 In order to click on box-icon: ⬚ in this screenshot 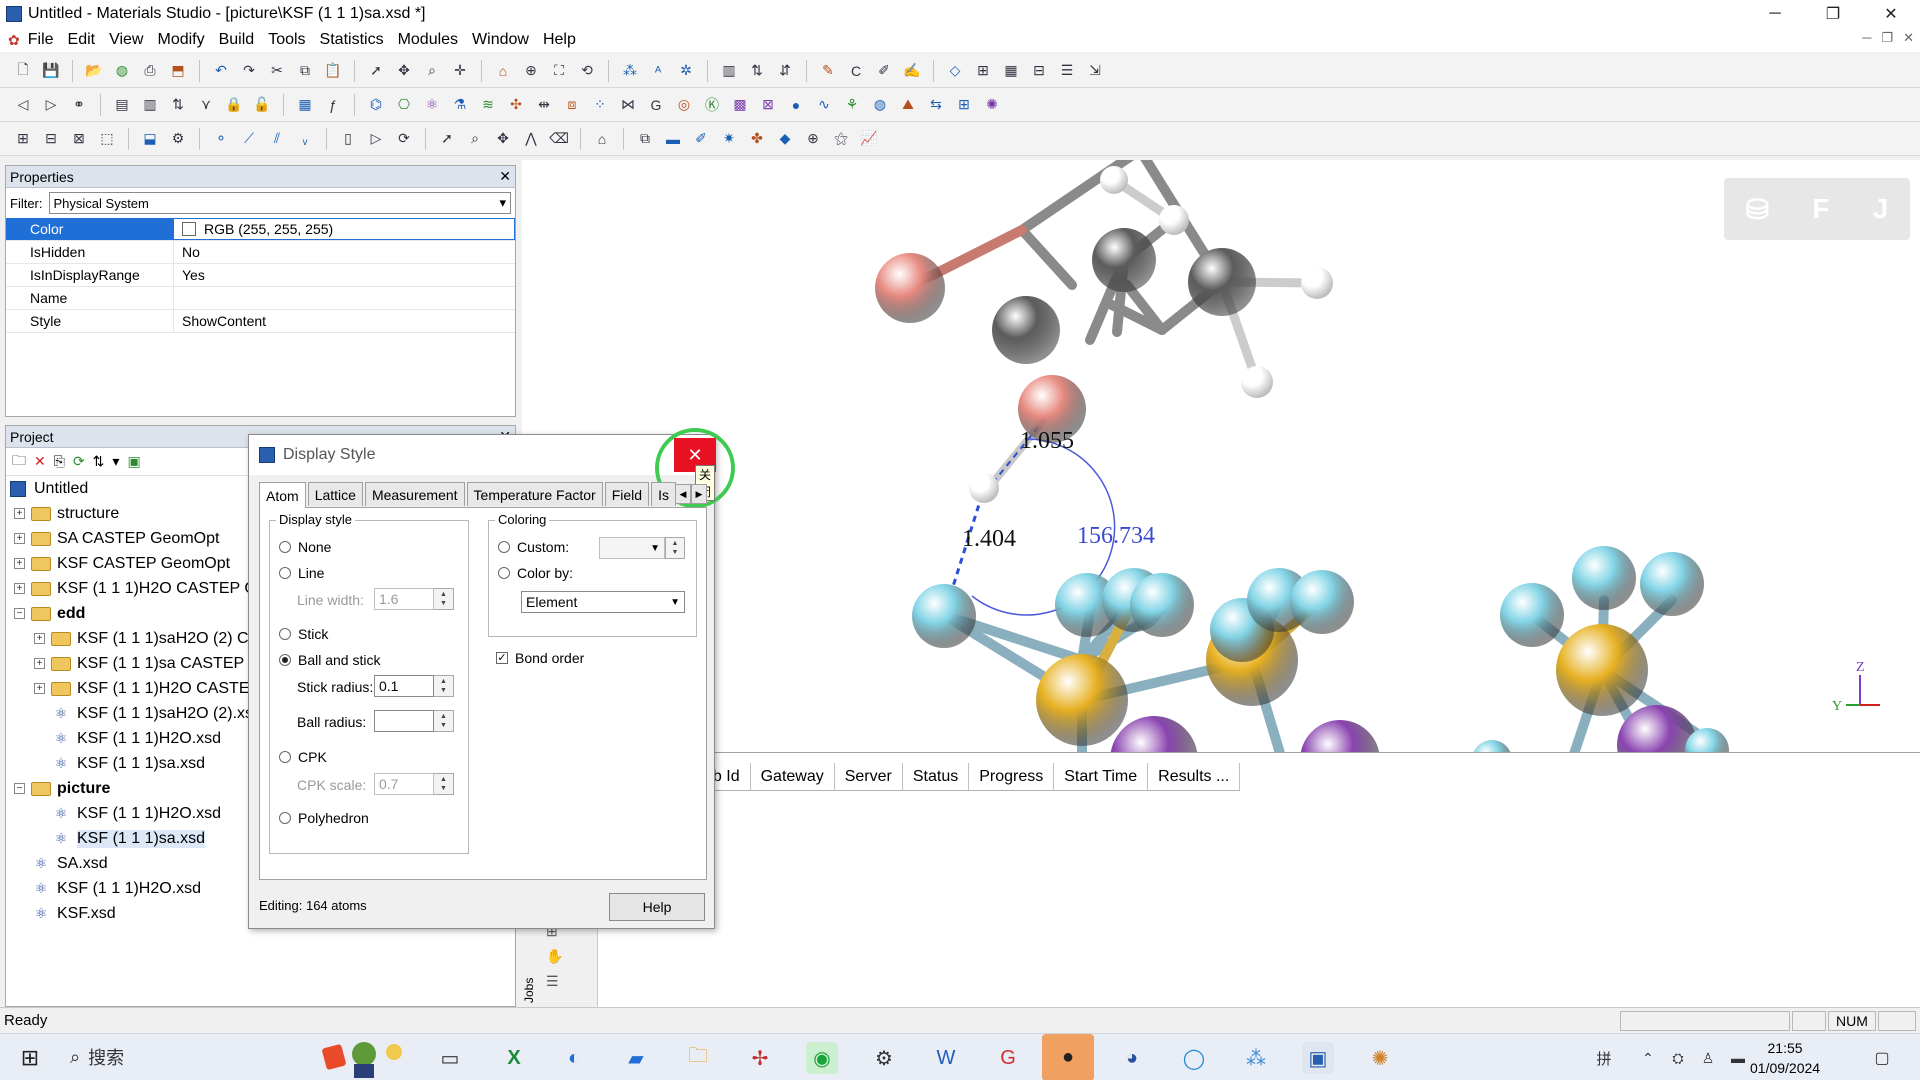, I will do `click(107, 139)`.